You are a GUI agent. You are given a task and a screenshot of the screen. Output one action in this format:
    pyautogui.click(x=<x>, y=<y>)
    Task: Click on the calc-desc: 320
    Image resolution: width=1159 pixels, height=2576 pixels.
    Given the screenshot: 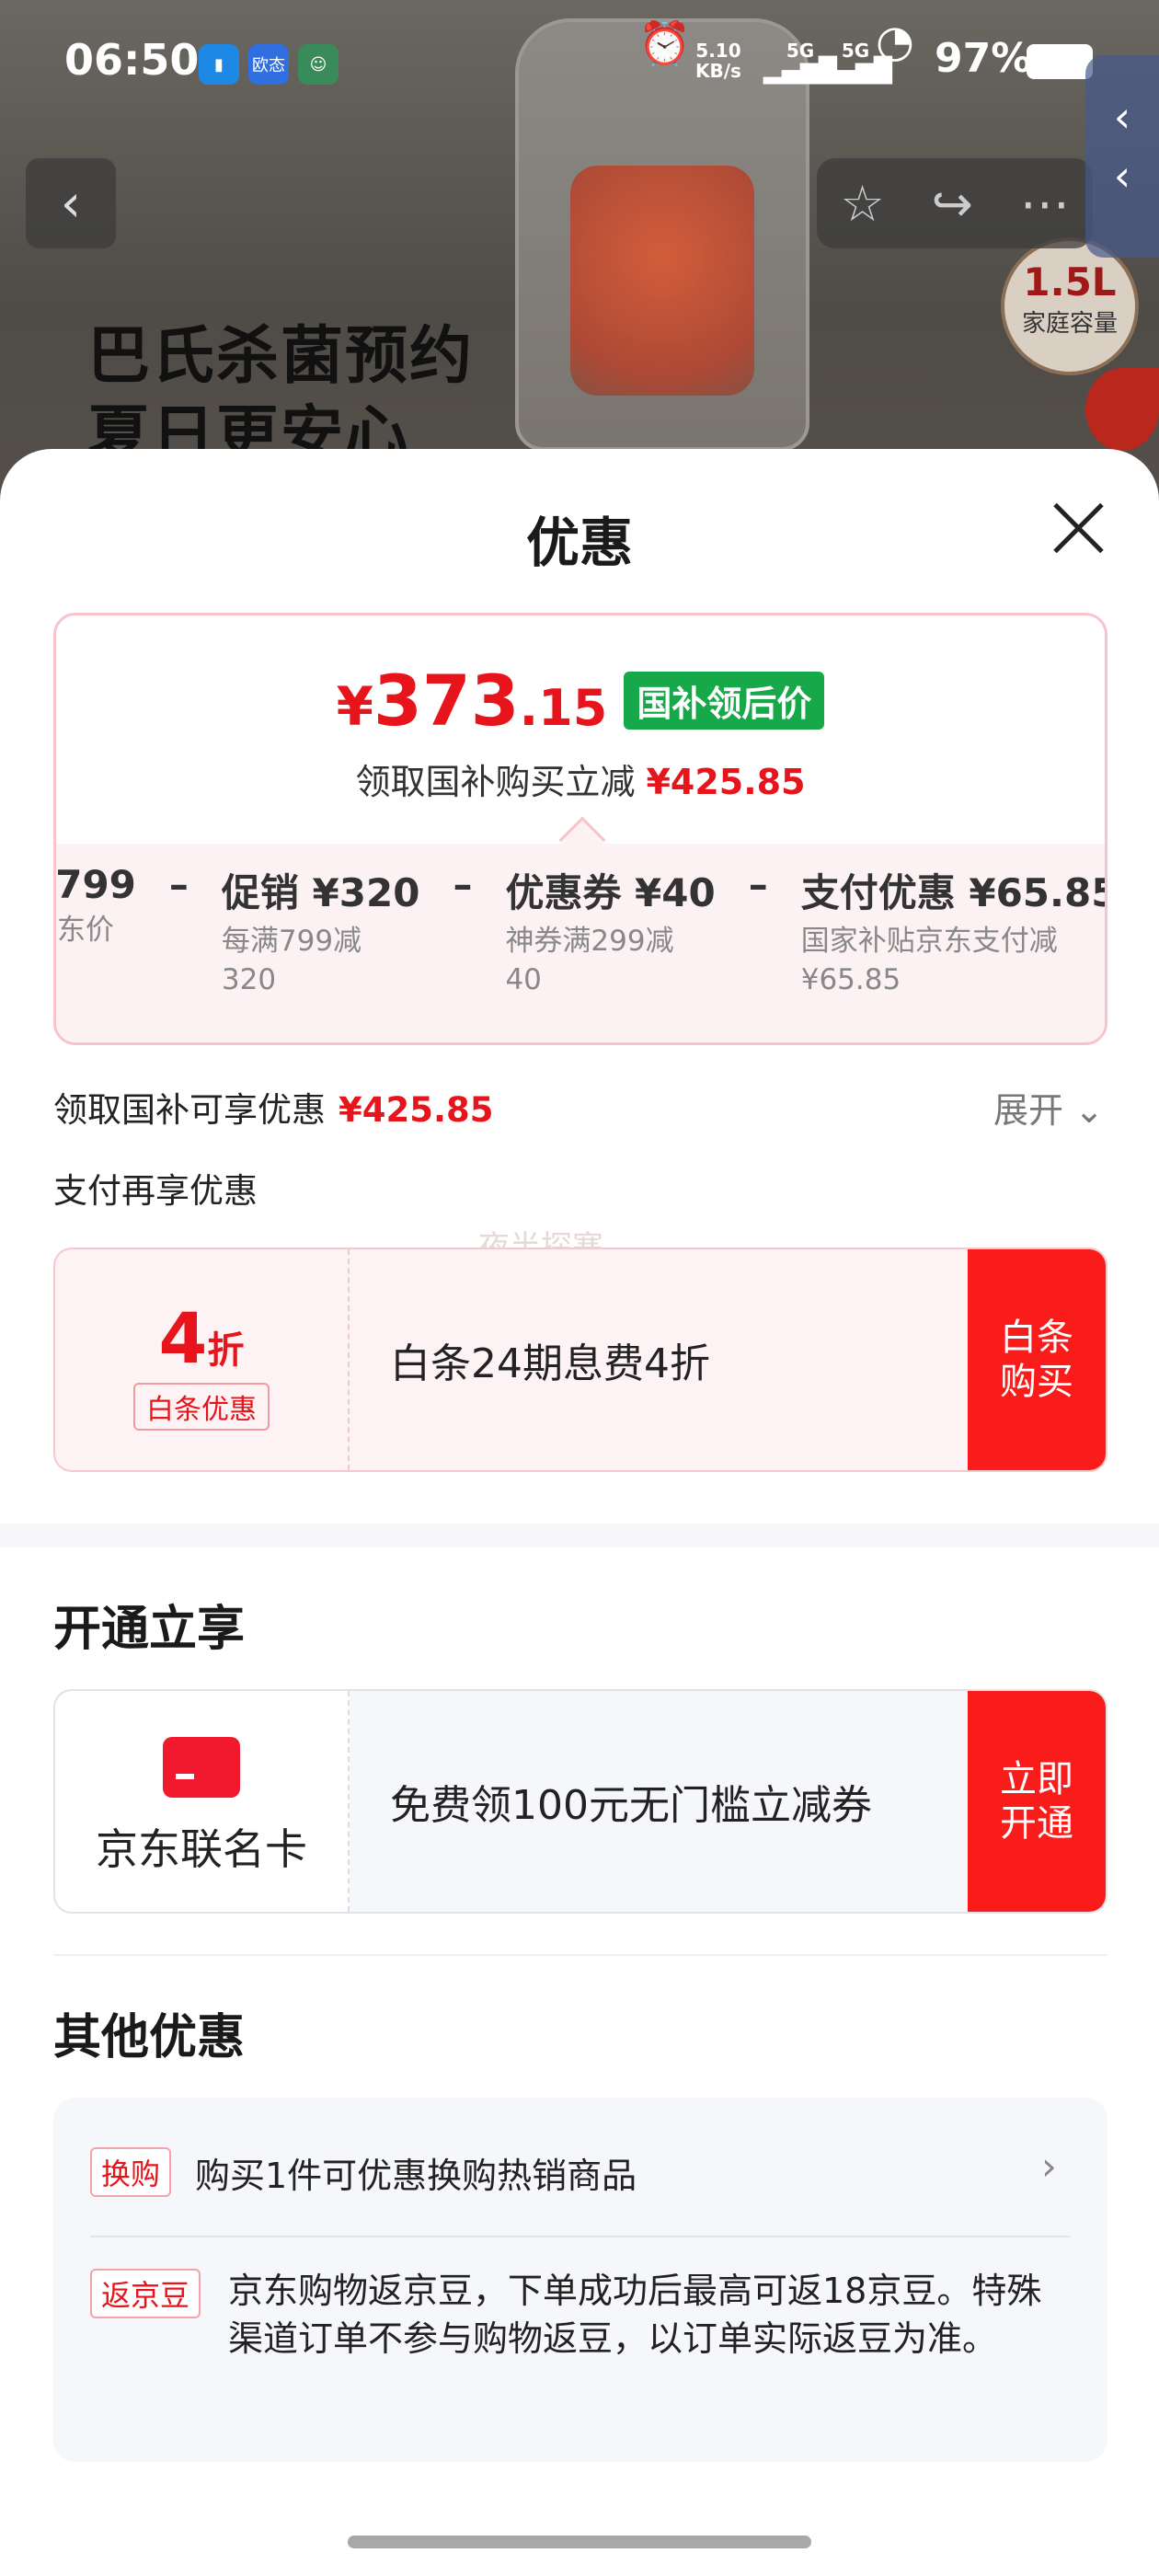 What is the action you would take?
    pyautogui.click(x=249, y=979)
    